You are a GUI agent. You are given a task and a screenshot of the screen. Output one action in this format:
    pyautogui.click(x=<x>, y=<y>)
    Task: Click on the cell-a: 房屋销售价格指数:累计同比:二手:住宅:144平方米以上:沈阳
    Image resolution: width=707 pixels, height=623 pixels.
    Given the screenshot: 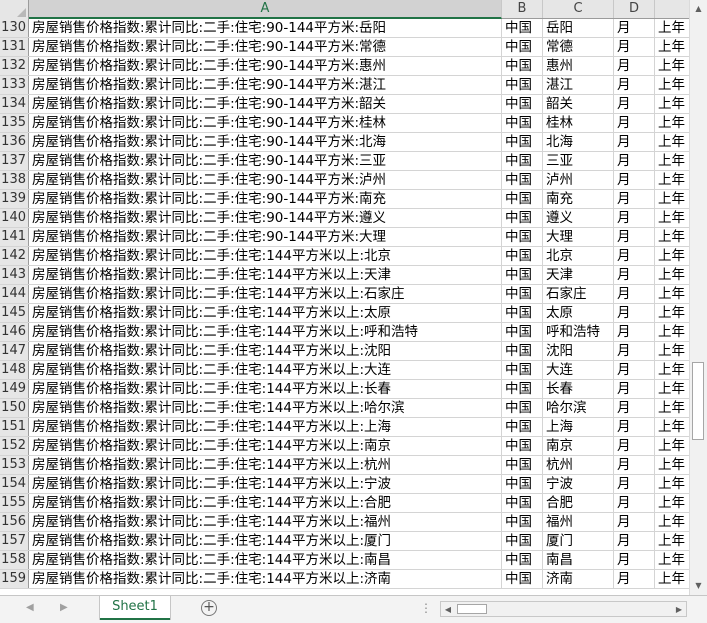 What is the action you would take?
    pyautogui.click(x=265, y=351)
    